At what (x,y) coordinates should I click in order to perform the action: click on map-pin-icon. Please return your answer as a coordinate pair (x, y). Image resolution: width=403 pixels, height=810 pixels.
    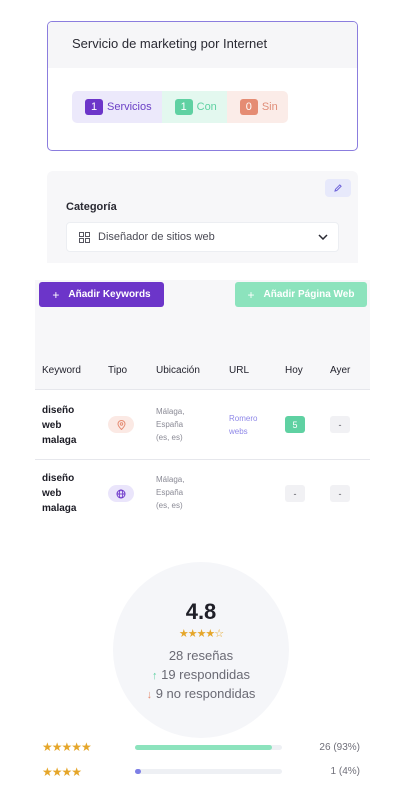
    Looking at the image, I should click on (121, 424).